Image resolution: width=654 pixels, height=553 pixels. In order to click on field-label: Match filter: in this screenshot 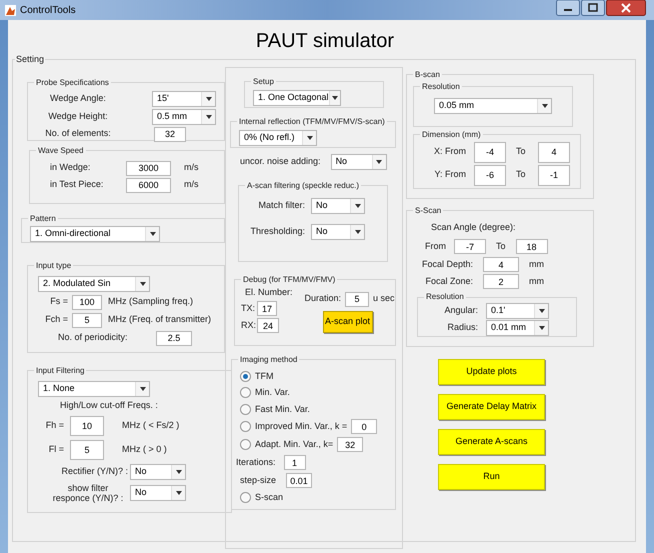, I will do `click(281, 205)`.